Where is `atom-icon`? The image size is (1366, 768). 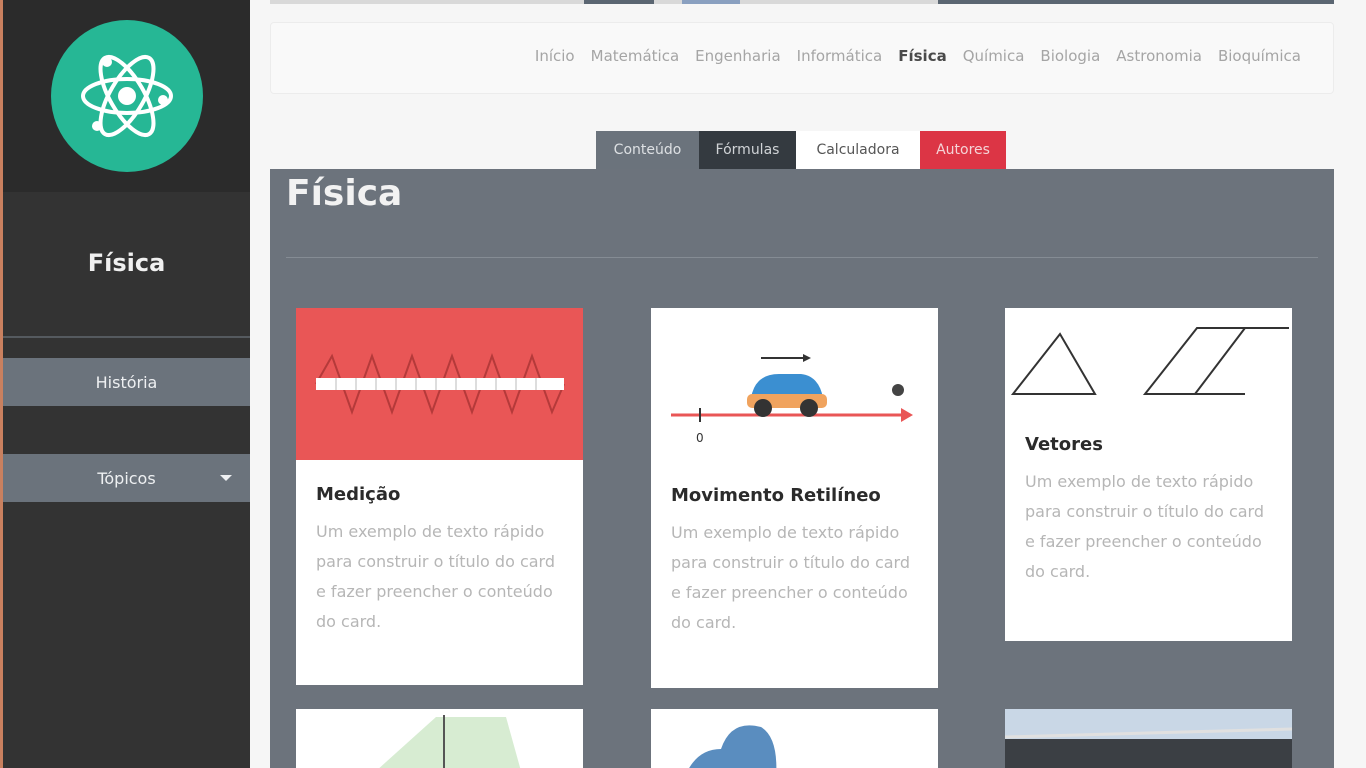
atom-icon is located at coordinates (126, 96).